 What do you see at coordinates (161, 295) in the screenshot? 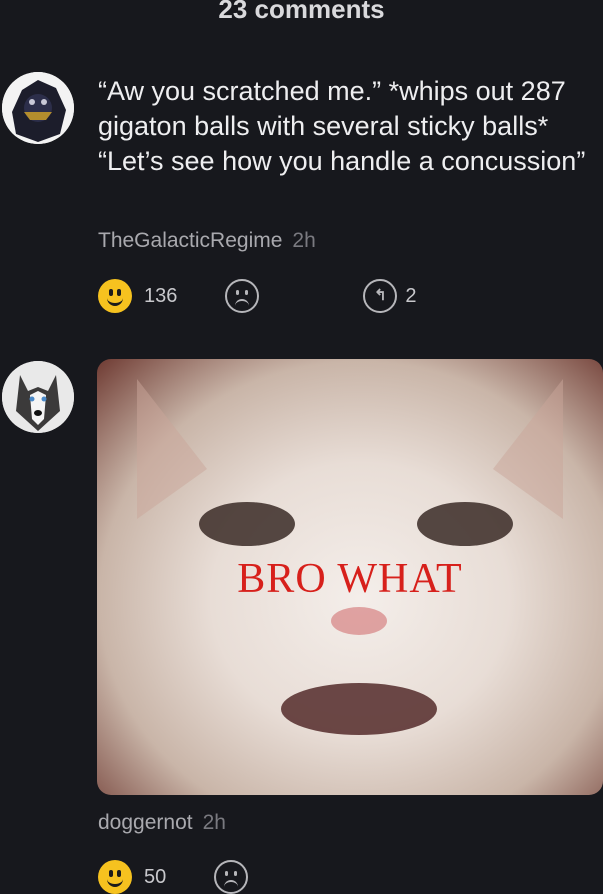
I see `like-count: 136` at bounding box center [161, 295].